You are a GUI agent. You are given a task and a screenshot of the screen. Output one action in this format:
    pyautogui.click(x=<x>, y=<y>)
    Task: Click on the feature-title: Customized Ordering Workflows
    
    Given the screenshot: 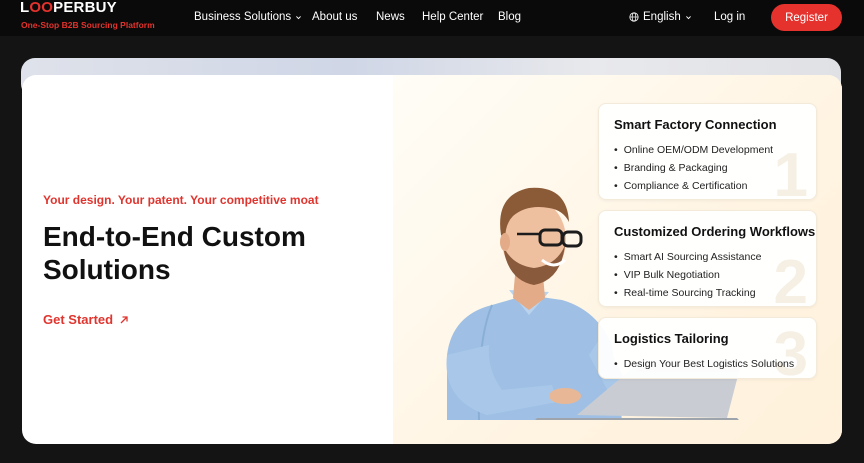 What is the action you would take?
    pyautogui.click(x=715, y=231)
    